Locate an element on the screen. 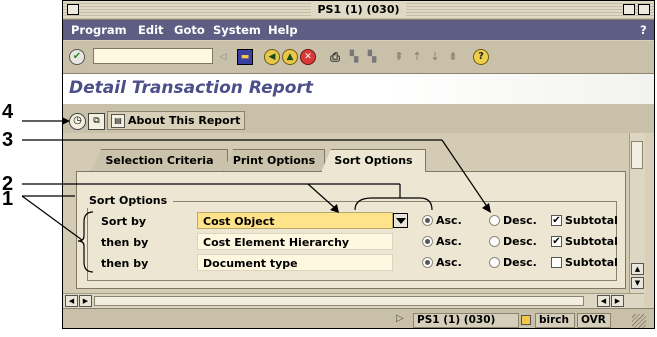 This screenshot has width=657, height=337. sort-by-asc-label: Asc. is located at coordinates (449, 220).